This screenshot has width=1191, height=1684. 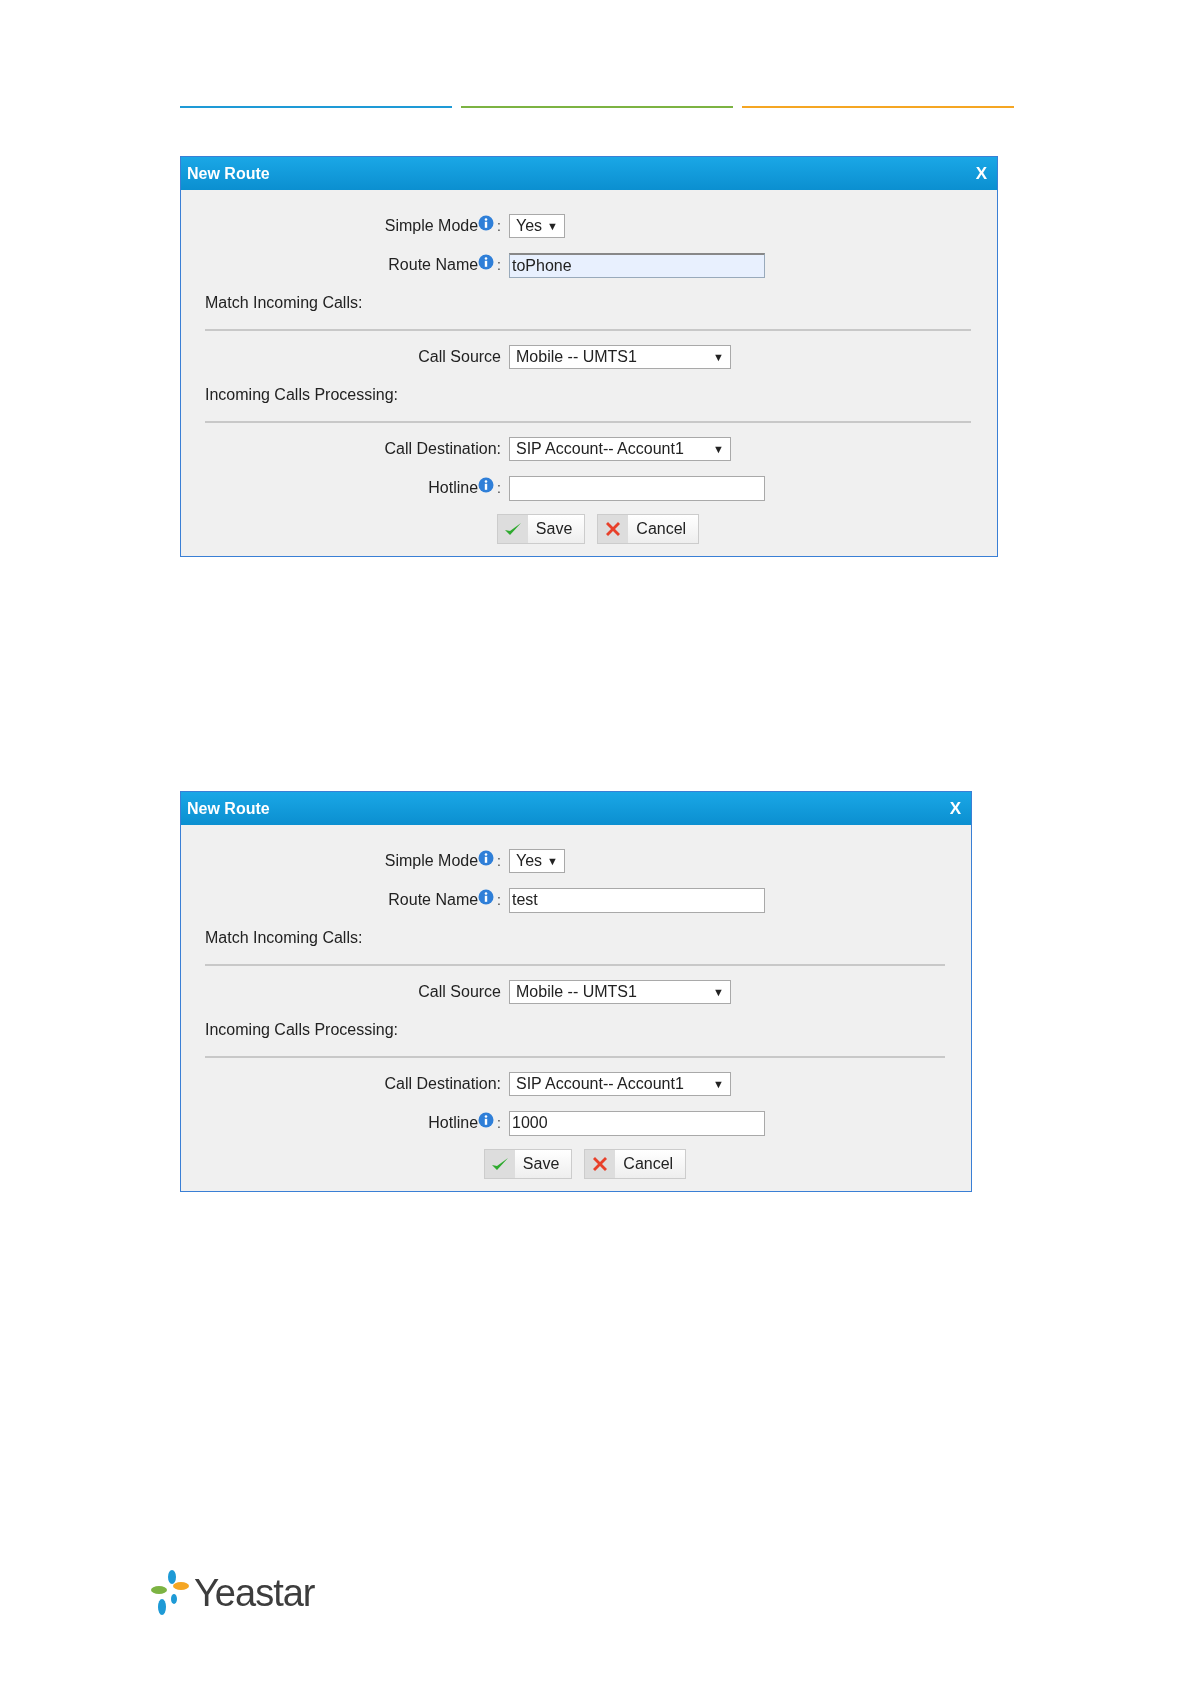 I want to click on logo-text: Yeastar, so click(x=254, y=1593).